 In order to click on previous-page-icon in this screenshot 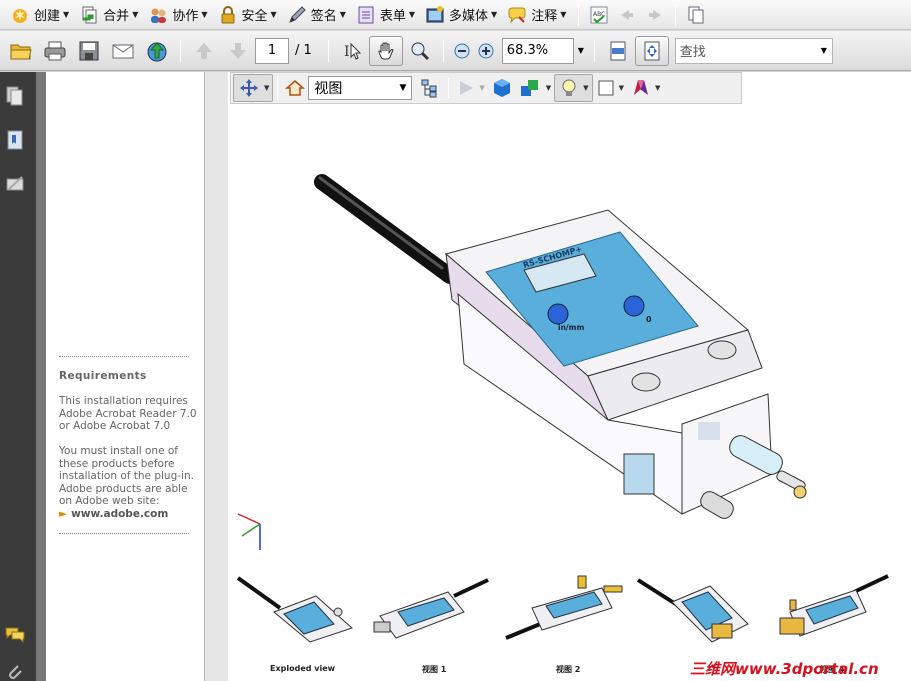, I will do `click(204, 51)`.